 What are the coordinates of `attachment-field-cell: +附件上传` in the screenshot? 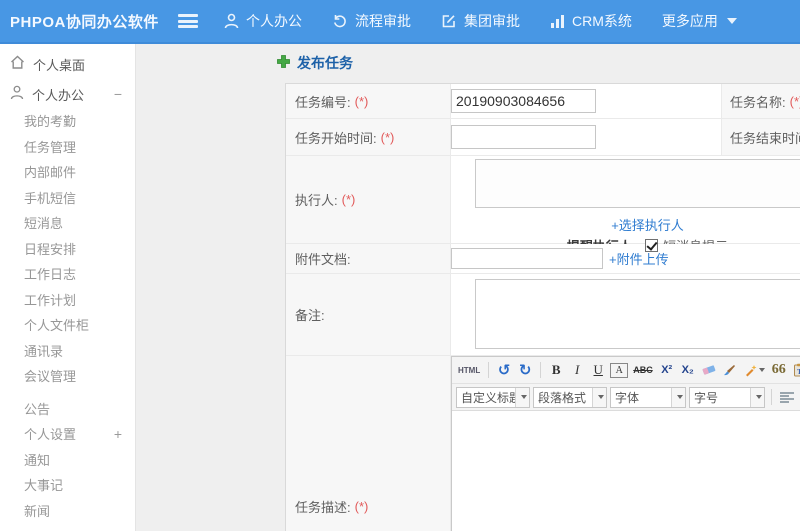 It's located at (625, 258).